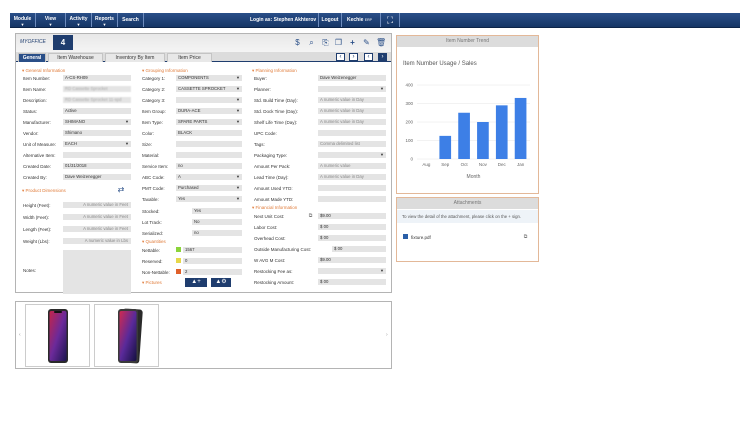 The width and height of the screenshot is (750, 426). I want to click on service-item-field: no, so click(209, 166).